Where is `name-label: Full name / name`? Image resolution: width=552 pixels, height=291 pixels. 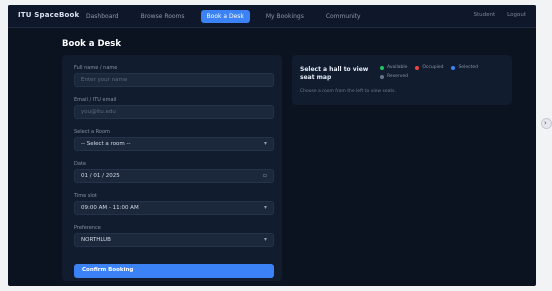
name-label: Full name / name is located at coordinates (96, 68).